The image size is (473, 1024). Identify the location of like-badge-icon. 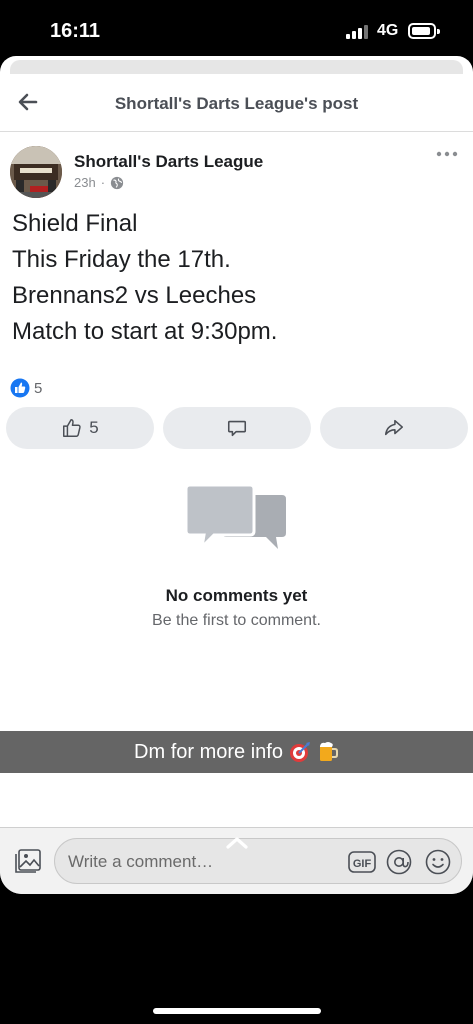
(20, 388).